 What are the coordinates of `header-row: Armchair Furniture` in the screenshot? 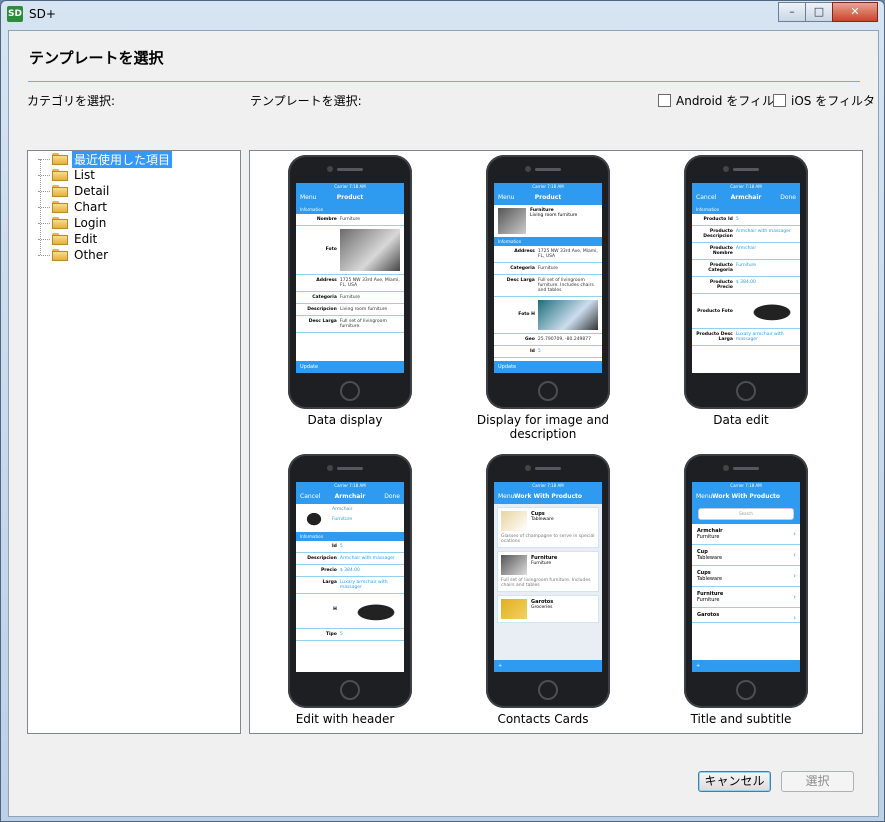 It's located at (350, 518).